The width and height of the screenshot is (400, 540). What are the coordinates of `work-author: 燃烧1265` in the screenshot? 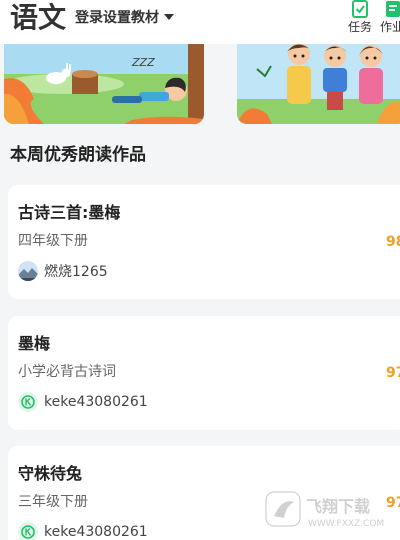 It's located at (63, 271).